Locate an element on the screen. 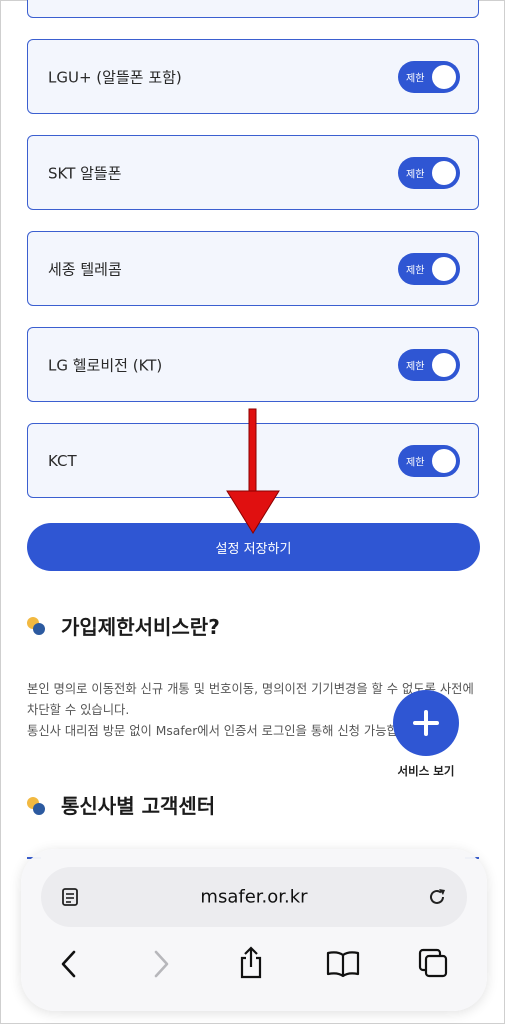  section-title: 가입제한서비스란? is located at coordinates (140, 627).